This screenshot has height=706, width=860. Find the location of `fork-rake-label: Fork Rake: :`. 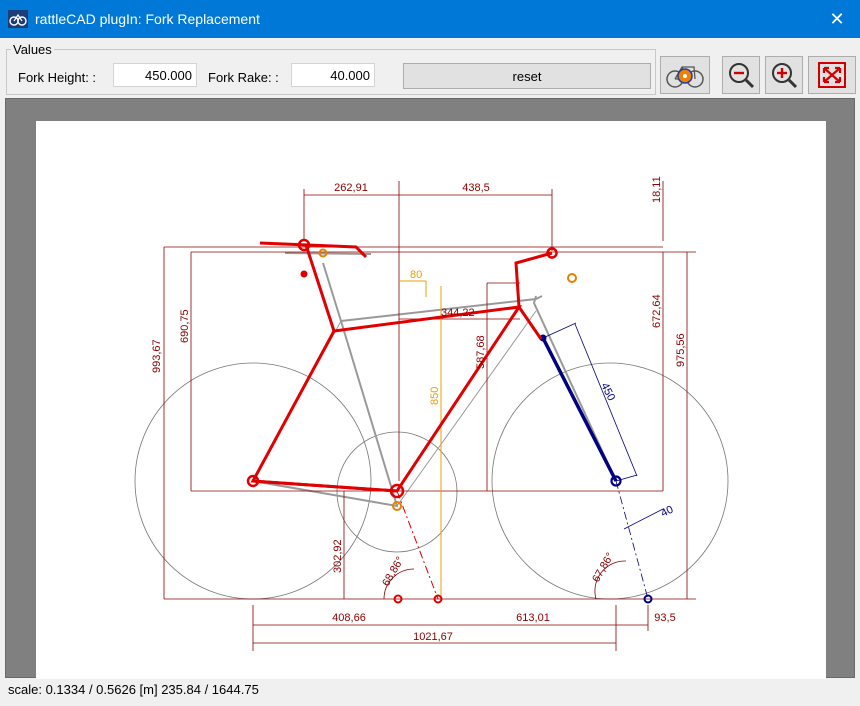

fork-rake-label: Fork Rake: : is located at coordinates (243, 77).